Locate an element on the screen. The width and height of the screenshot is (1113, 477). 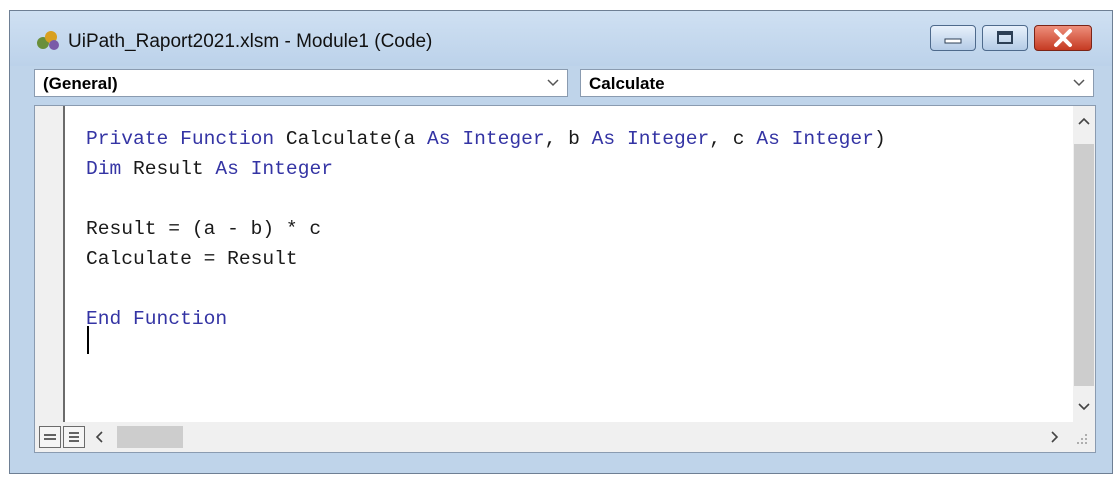
close-icon is located at coordinates (1063, 38).